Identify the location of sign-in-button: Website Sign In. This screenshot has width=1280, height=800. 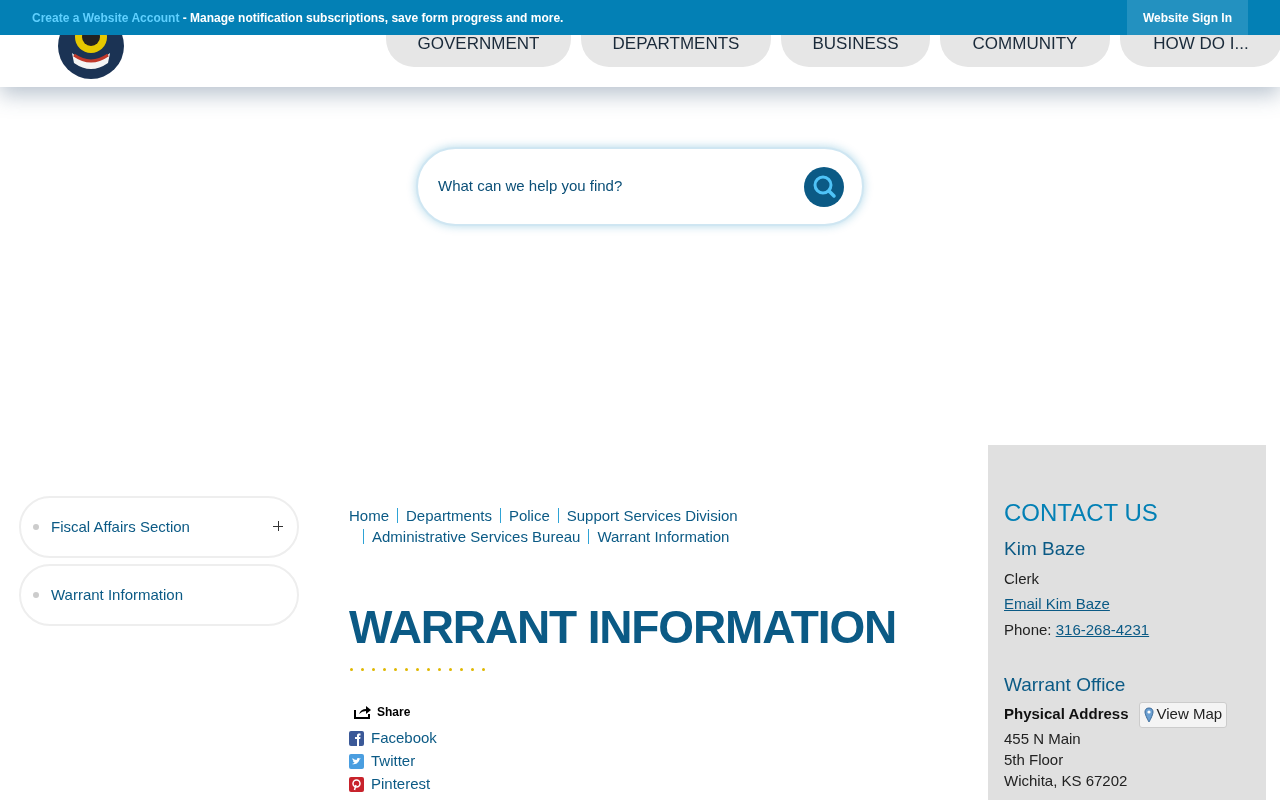
(1187, 17).